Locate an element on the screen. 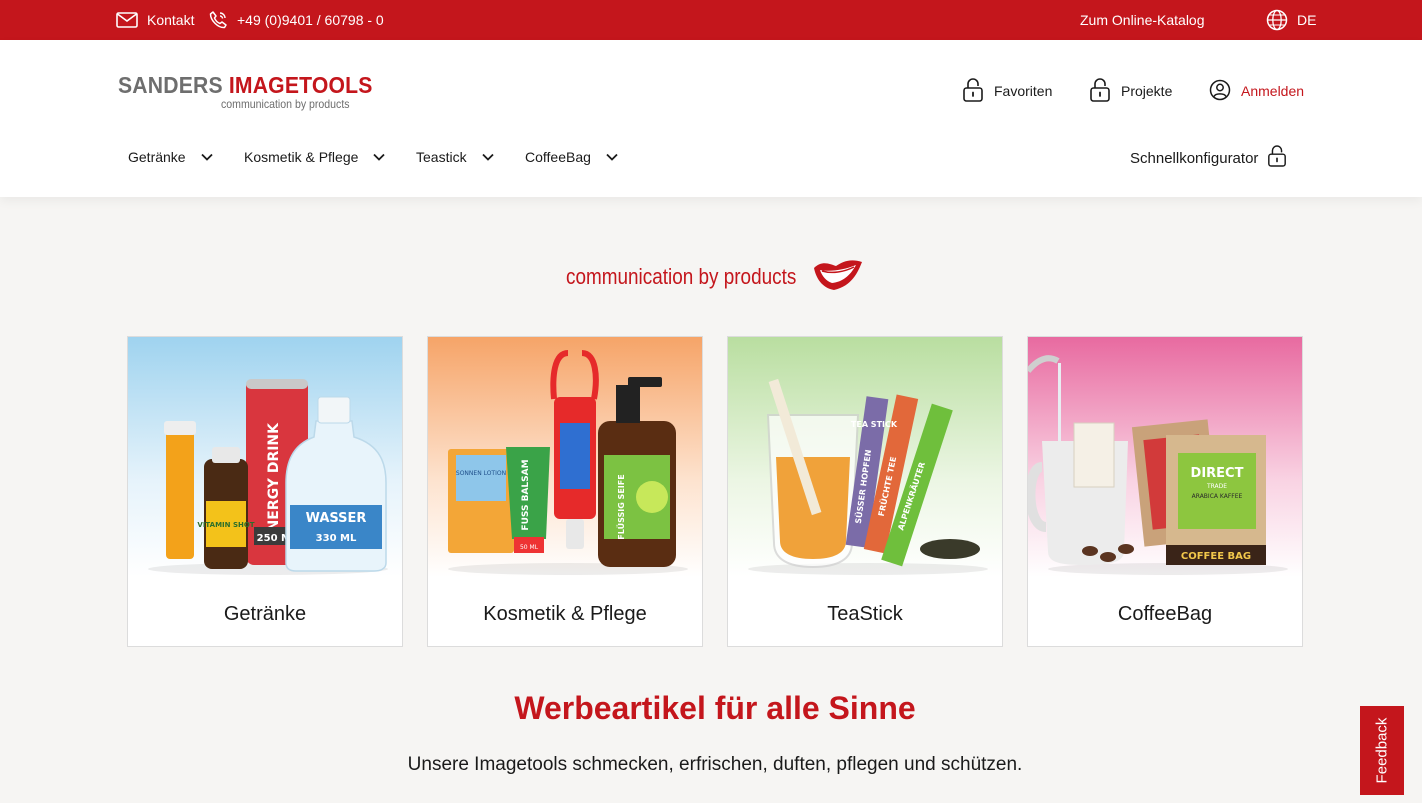  logo-part1: SANDERS is located at coordinates (170, 85).